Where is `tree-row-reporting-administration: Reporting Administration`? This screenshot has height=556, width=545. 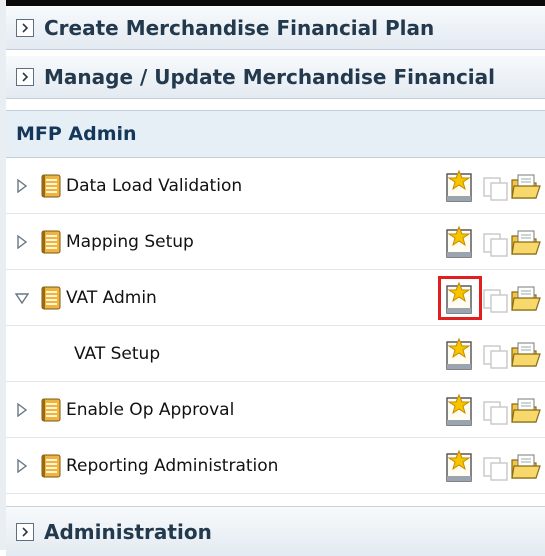 tree-row-reporting-administration: Reporting Administration is located at coordinates (275, 466).